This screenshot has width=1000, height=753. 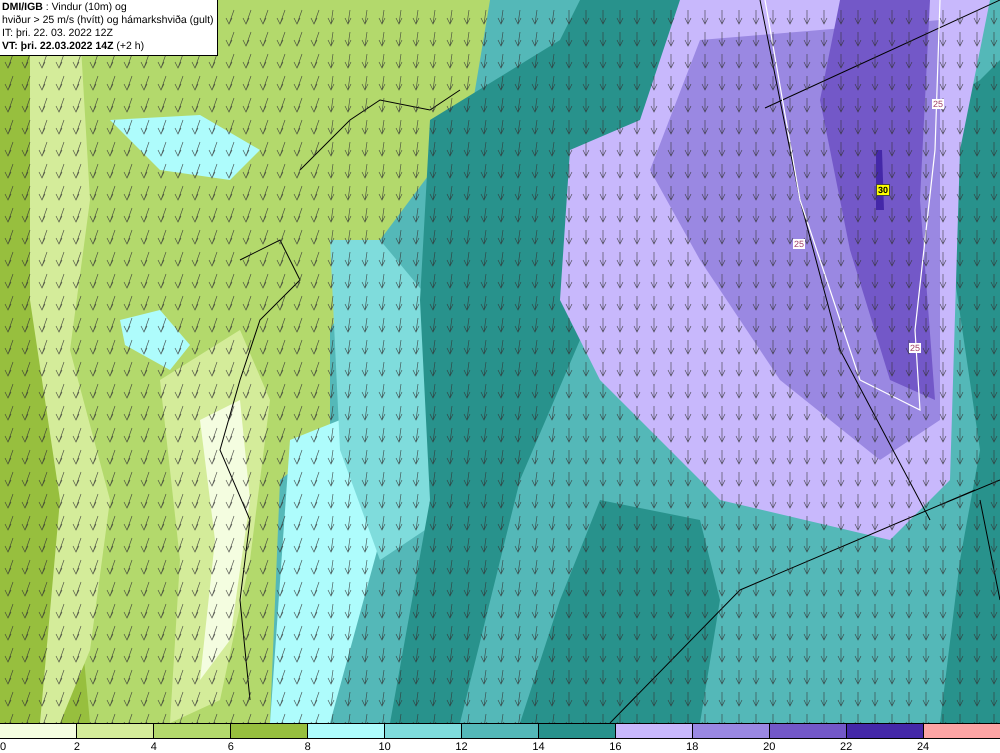 I want to click on legend-tick-label: 4, so click(x=153, y=746).